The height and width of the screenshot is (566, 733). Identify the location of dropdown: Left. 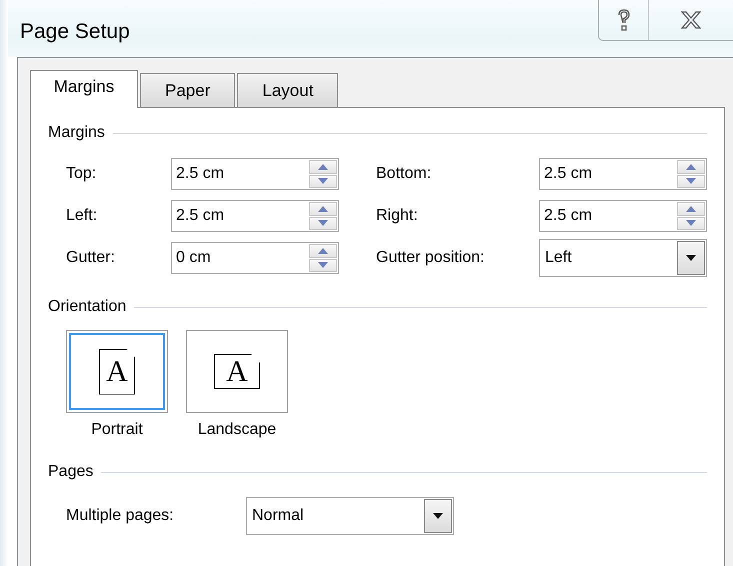
(623, 258).